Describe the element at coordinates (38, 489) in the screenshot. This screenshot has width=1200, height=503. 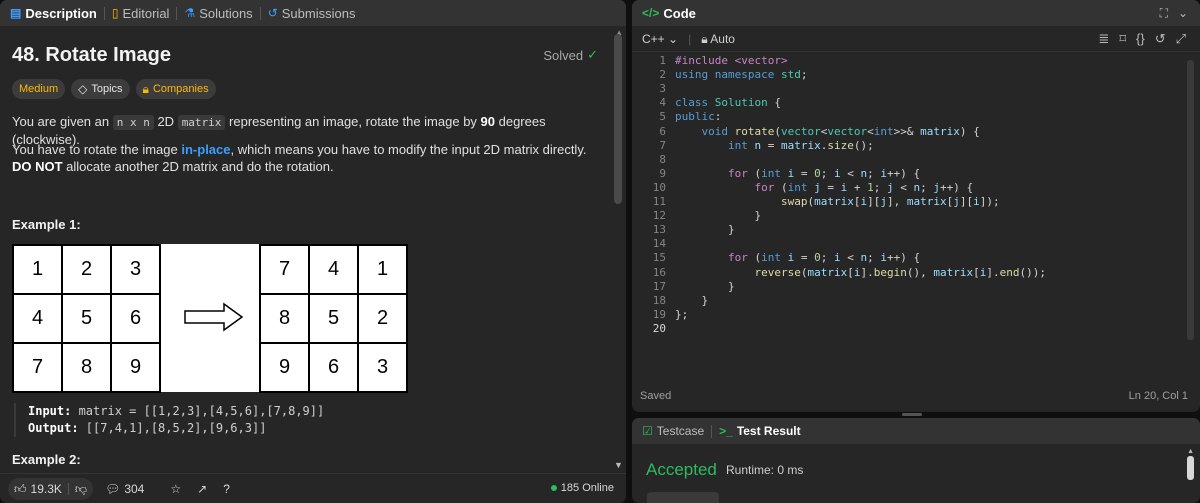
I see `like-button: 👍︎ 19.3K` at that location.